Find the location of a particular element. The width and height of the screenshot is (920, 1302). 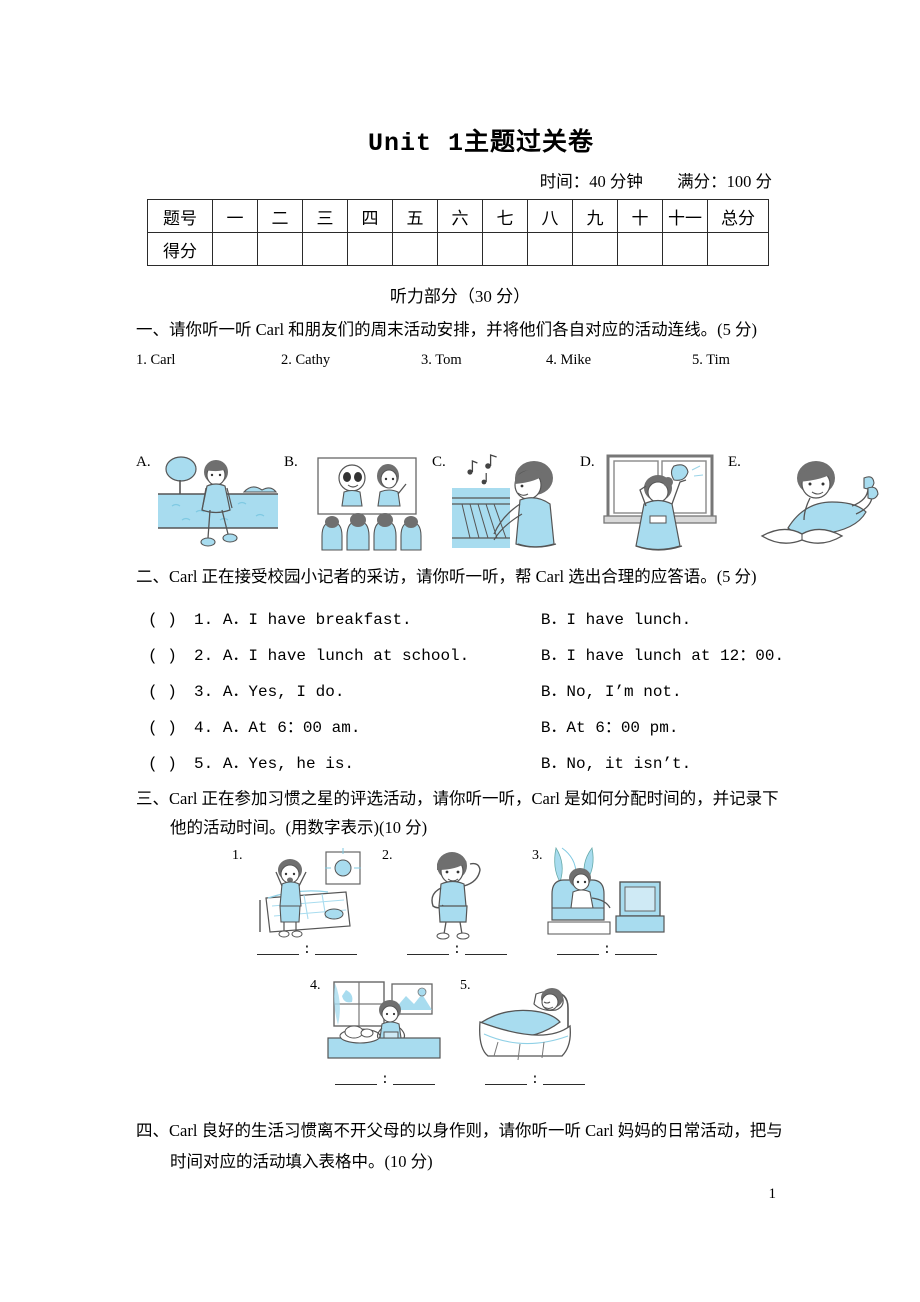

score-table-col-1: 一 is located at coordinates (235, 216).